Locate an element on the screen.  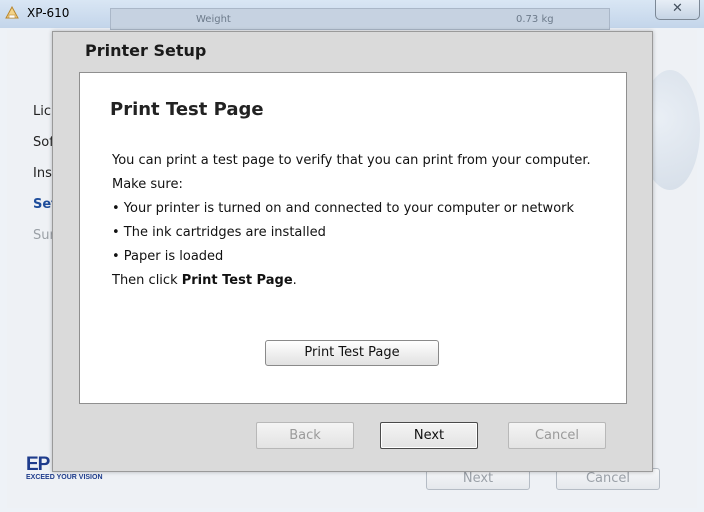
info-strip-col1: Weight is located at coordinates (213, 19).